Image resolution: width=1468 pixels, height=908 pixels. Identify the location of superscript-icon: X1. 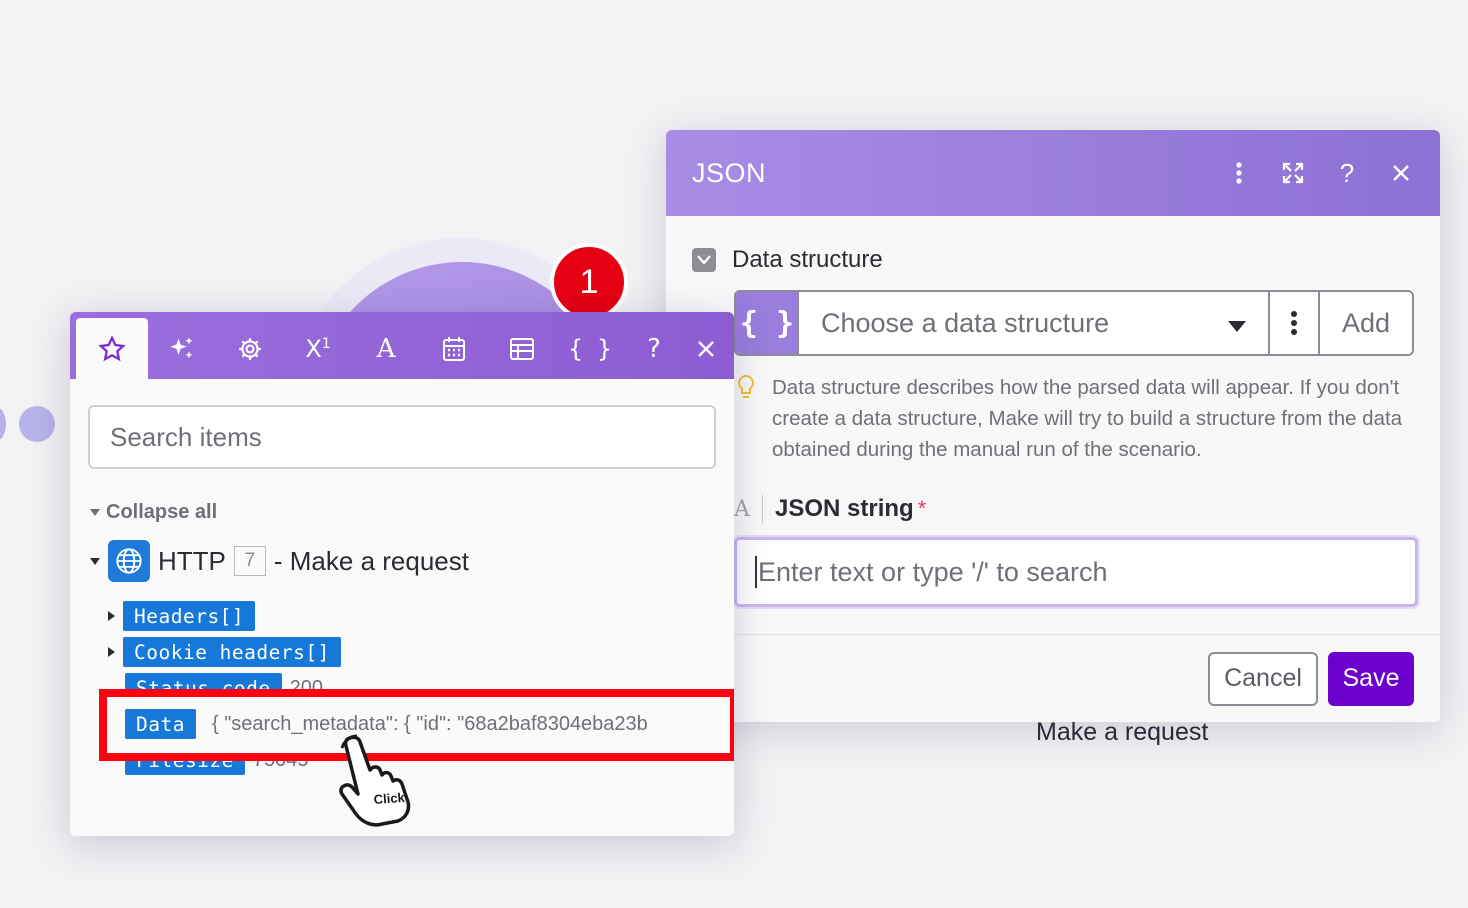
(318, 348).